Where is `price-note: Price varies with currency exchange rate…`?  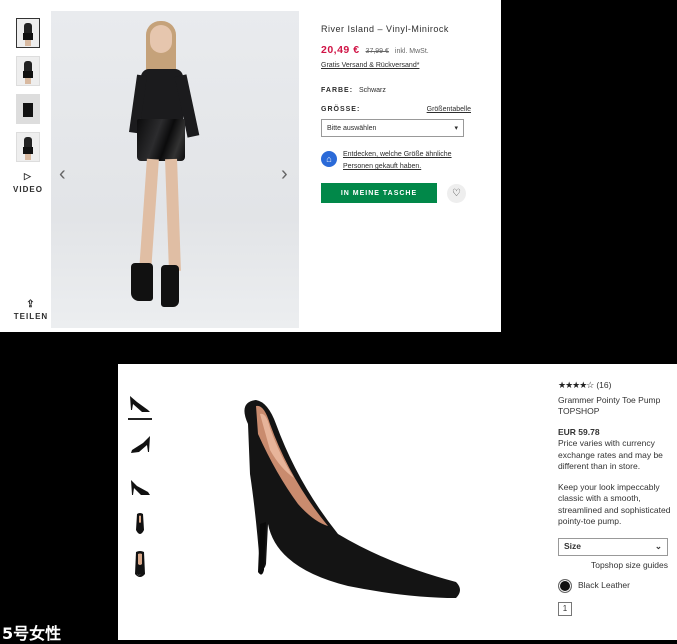
price-note: Price varies with currency exchange rate… is located at coordinates (610, 454).